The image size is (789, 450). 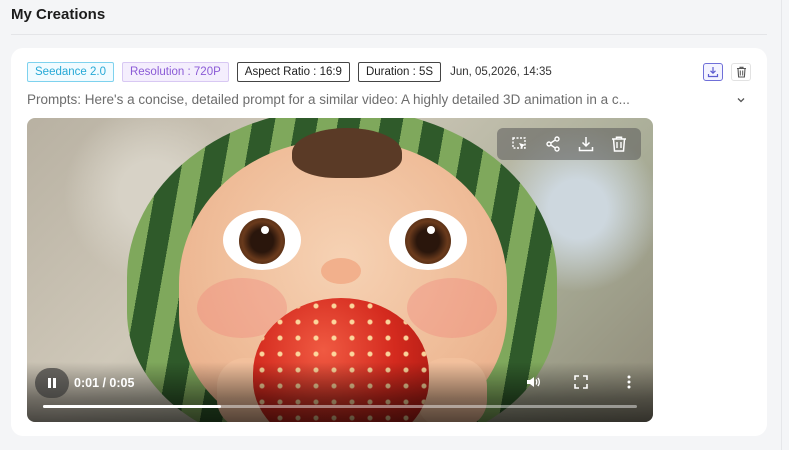 I want to click on hair, so click(x=347, y=153).